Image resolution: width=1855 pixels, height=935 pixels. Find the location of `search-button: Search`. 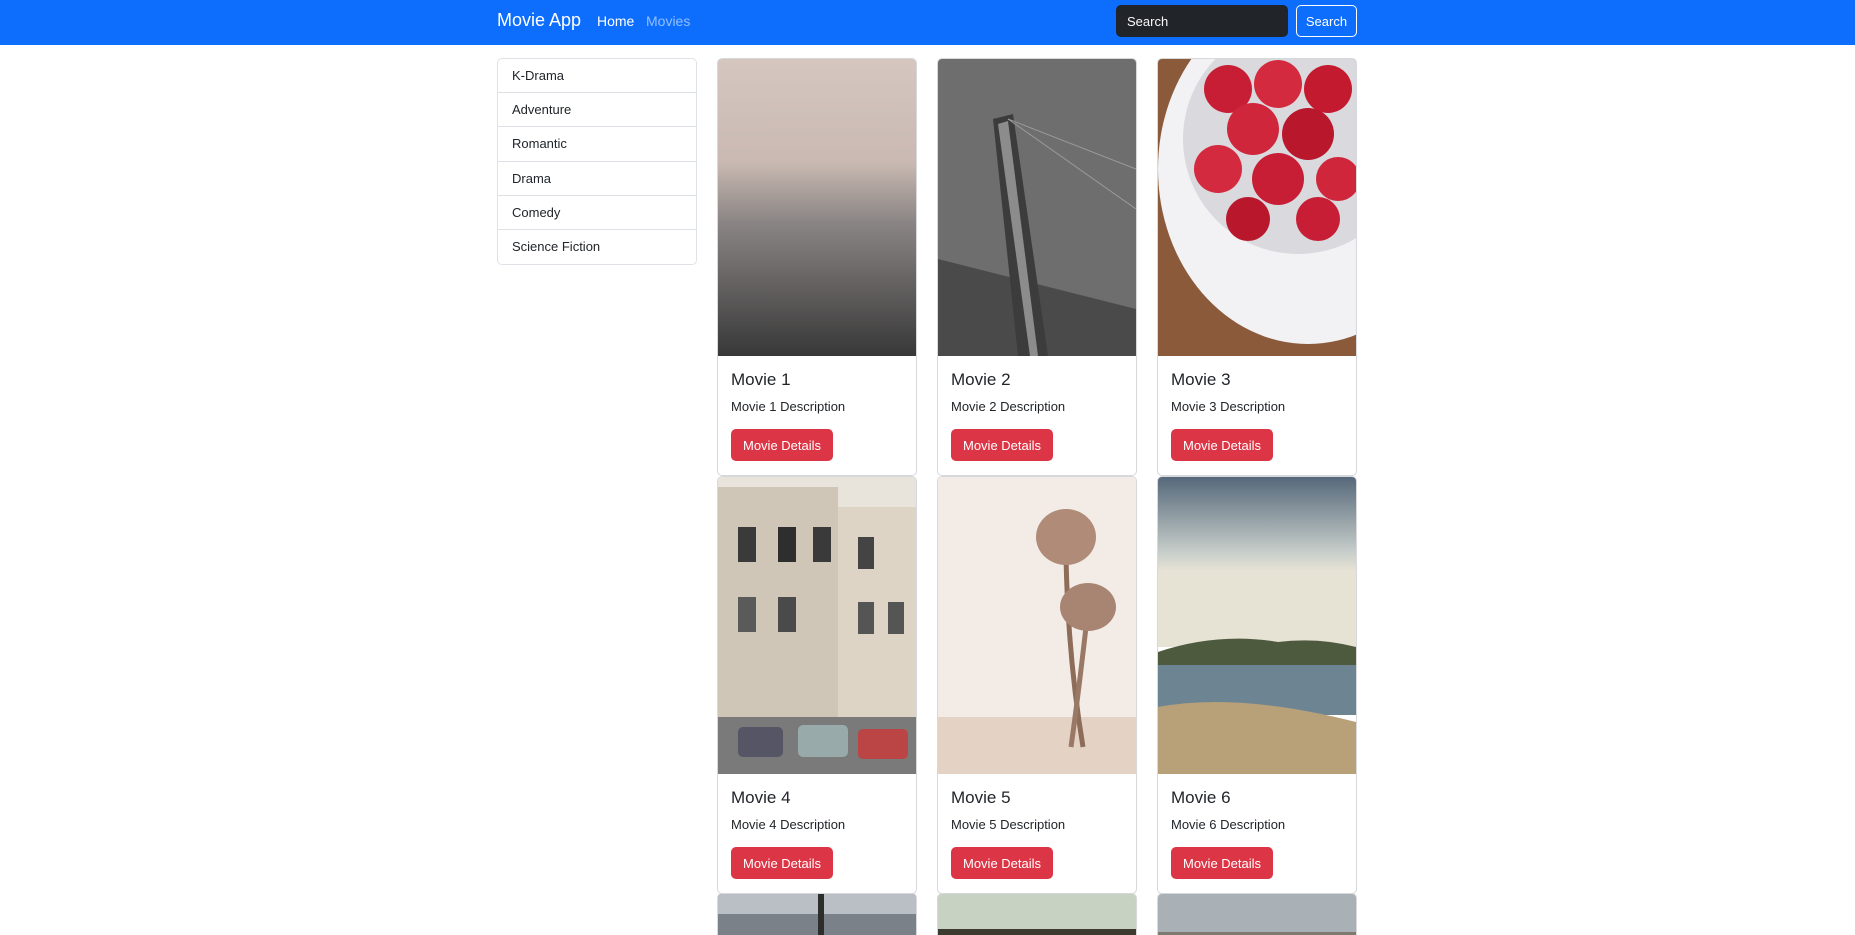

search-button: Search is located at coordinates (1326, 21).